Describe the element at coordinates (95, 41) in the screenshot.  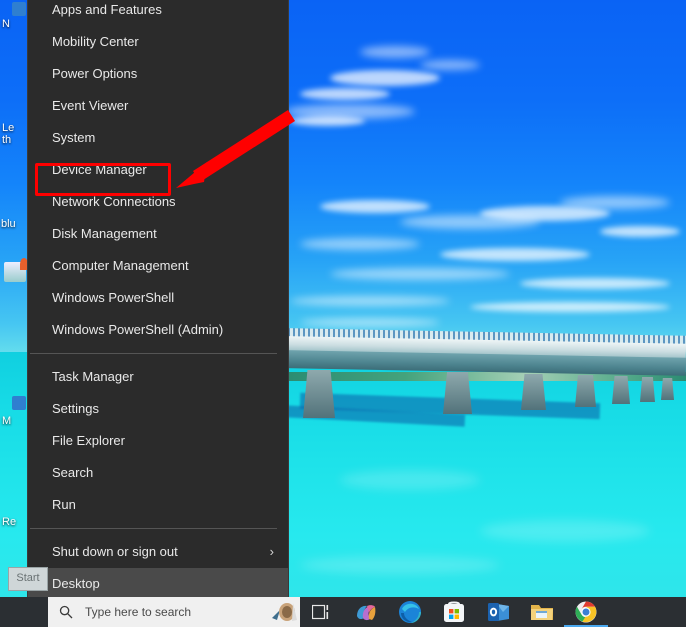
I see `menu-item-label: Mobility Center` at that location.